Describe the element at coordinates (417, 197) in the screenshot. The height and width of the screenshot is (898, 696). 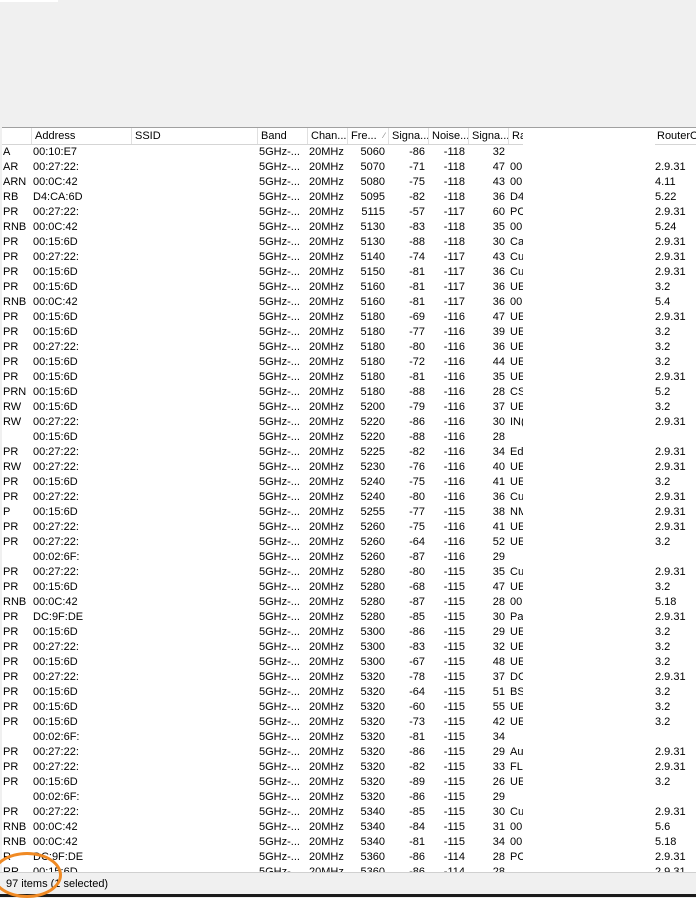
I see `cell-signal-strength: -82` at that location.